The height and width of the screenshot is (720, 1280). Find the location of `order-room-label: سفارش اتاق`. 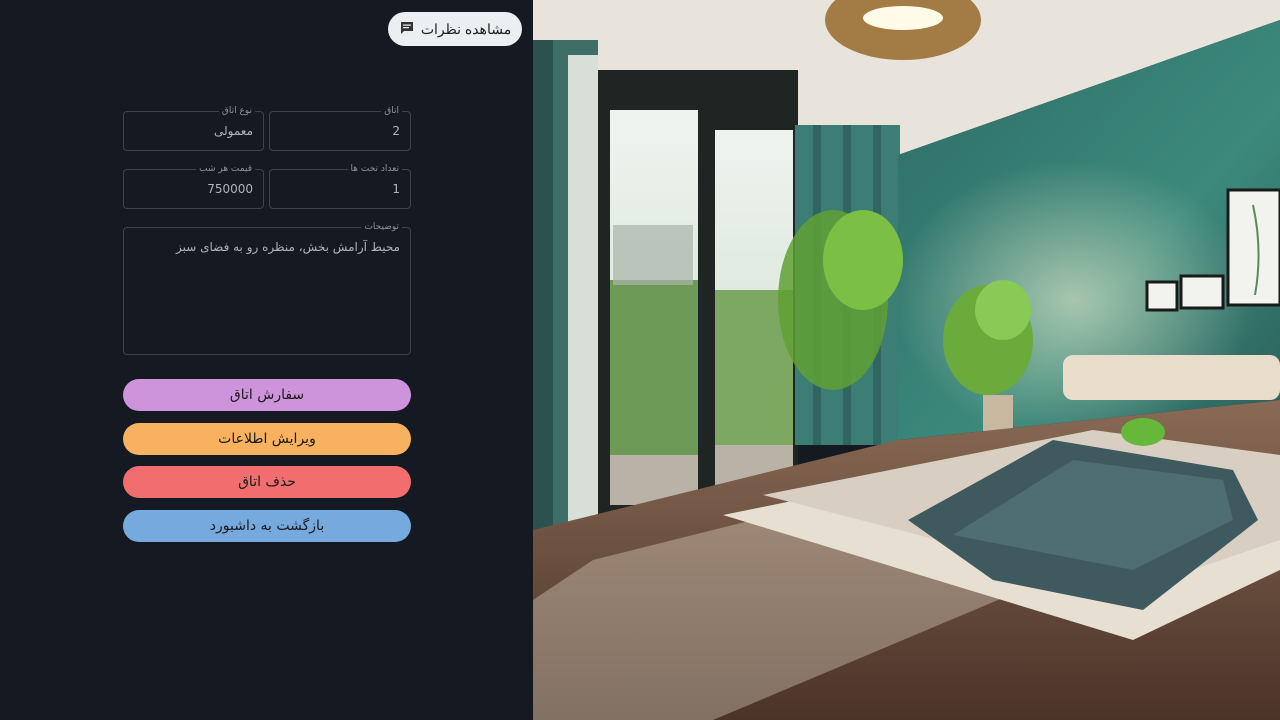

order-room-label: سفارش اتاق is located at coordinates (267, 395).